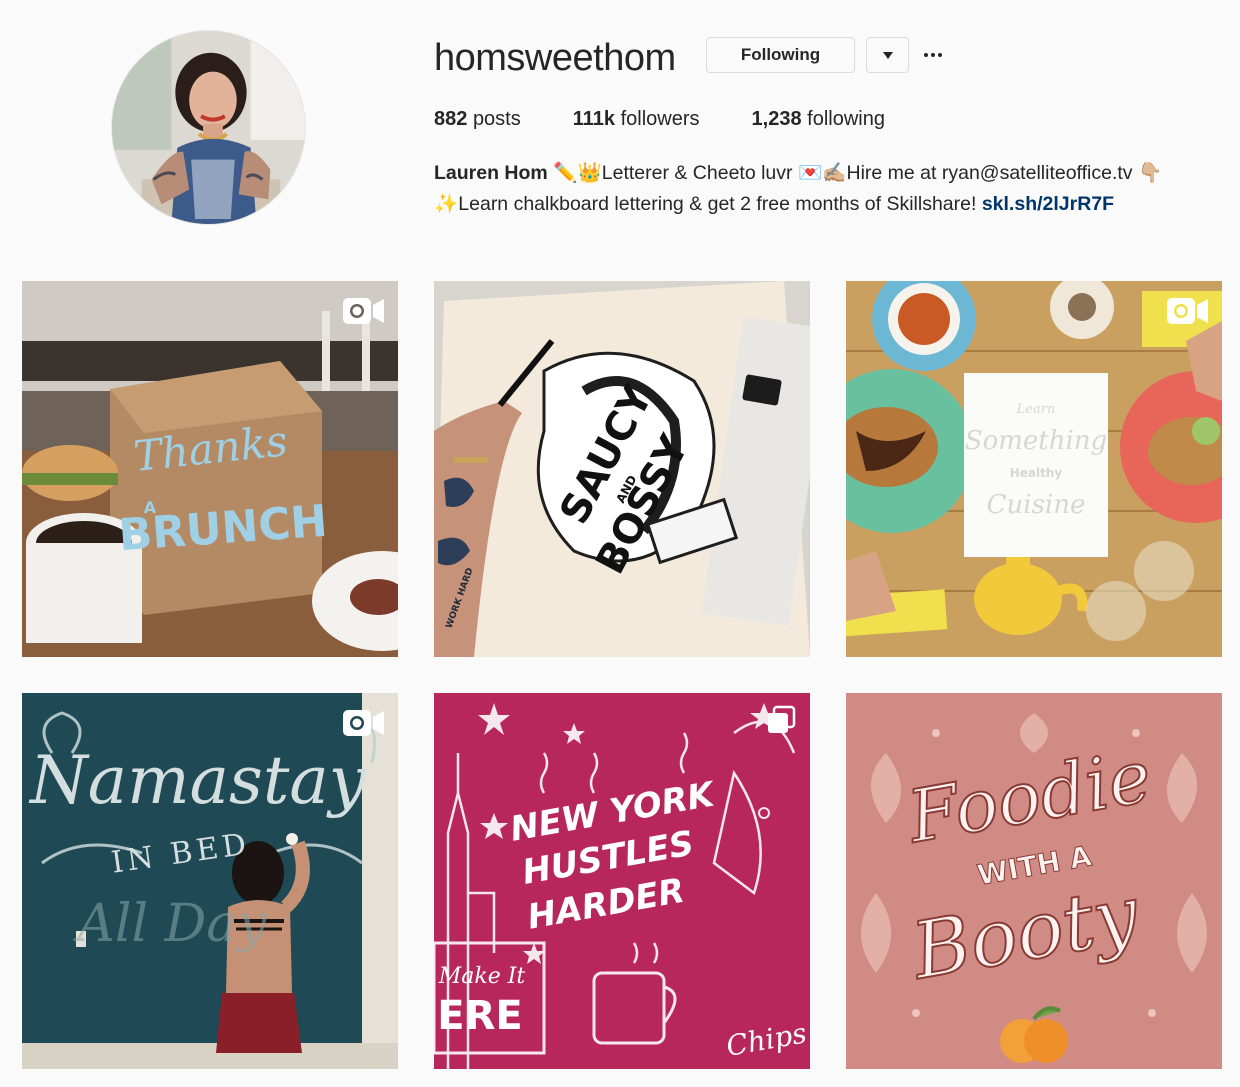 The image size is (1240, 1087). I want to click on caret-down-icon, so click(887, 55).